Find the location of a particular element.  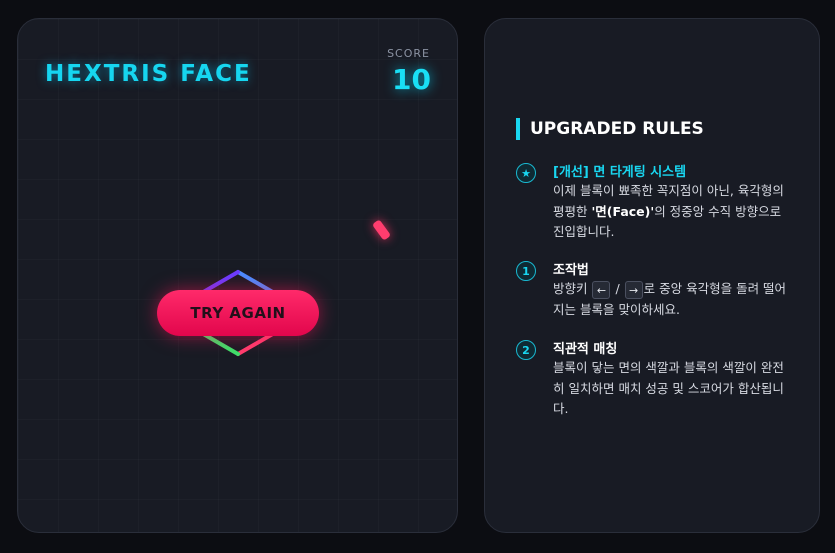

rule-body: 방향키 ← / → 로 중앙 육각형을 돌려 떨어지는 블록을 맞이하세요. is located at coordinates (670, 298).